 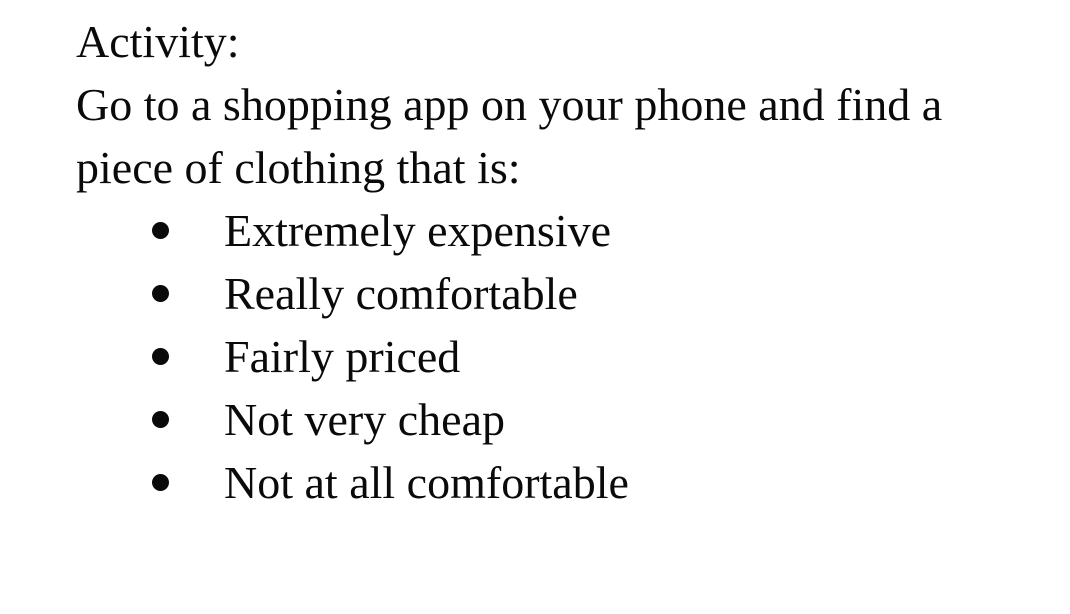 I want to click on list-item-label: Really comfortable, so click(x=401, y=293).